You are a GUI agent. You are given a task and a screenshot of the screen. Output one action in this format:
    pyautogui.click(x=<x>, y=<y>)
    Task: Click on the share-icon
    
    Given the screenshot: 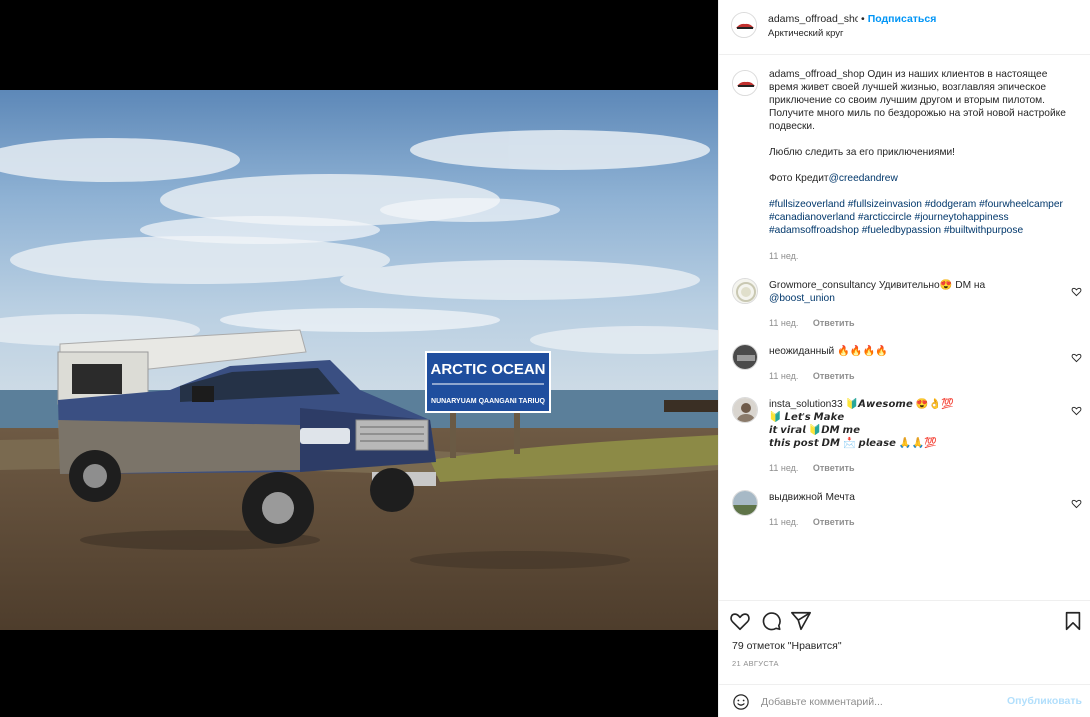 What is the action you would take?
    pyautogui.click(x=801, y=621)
    